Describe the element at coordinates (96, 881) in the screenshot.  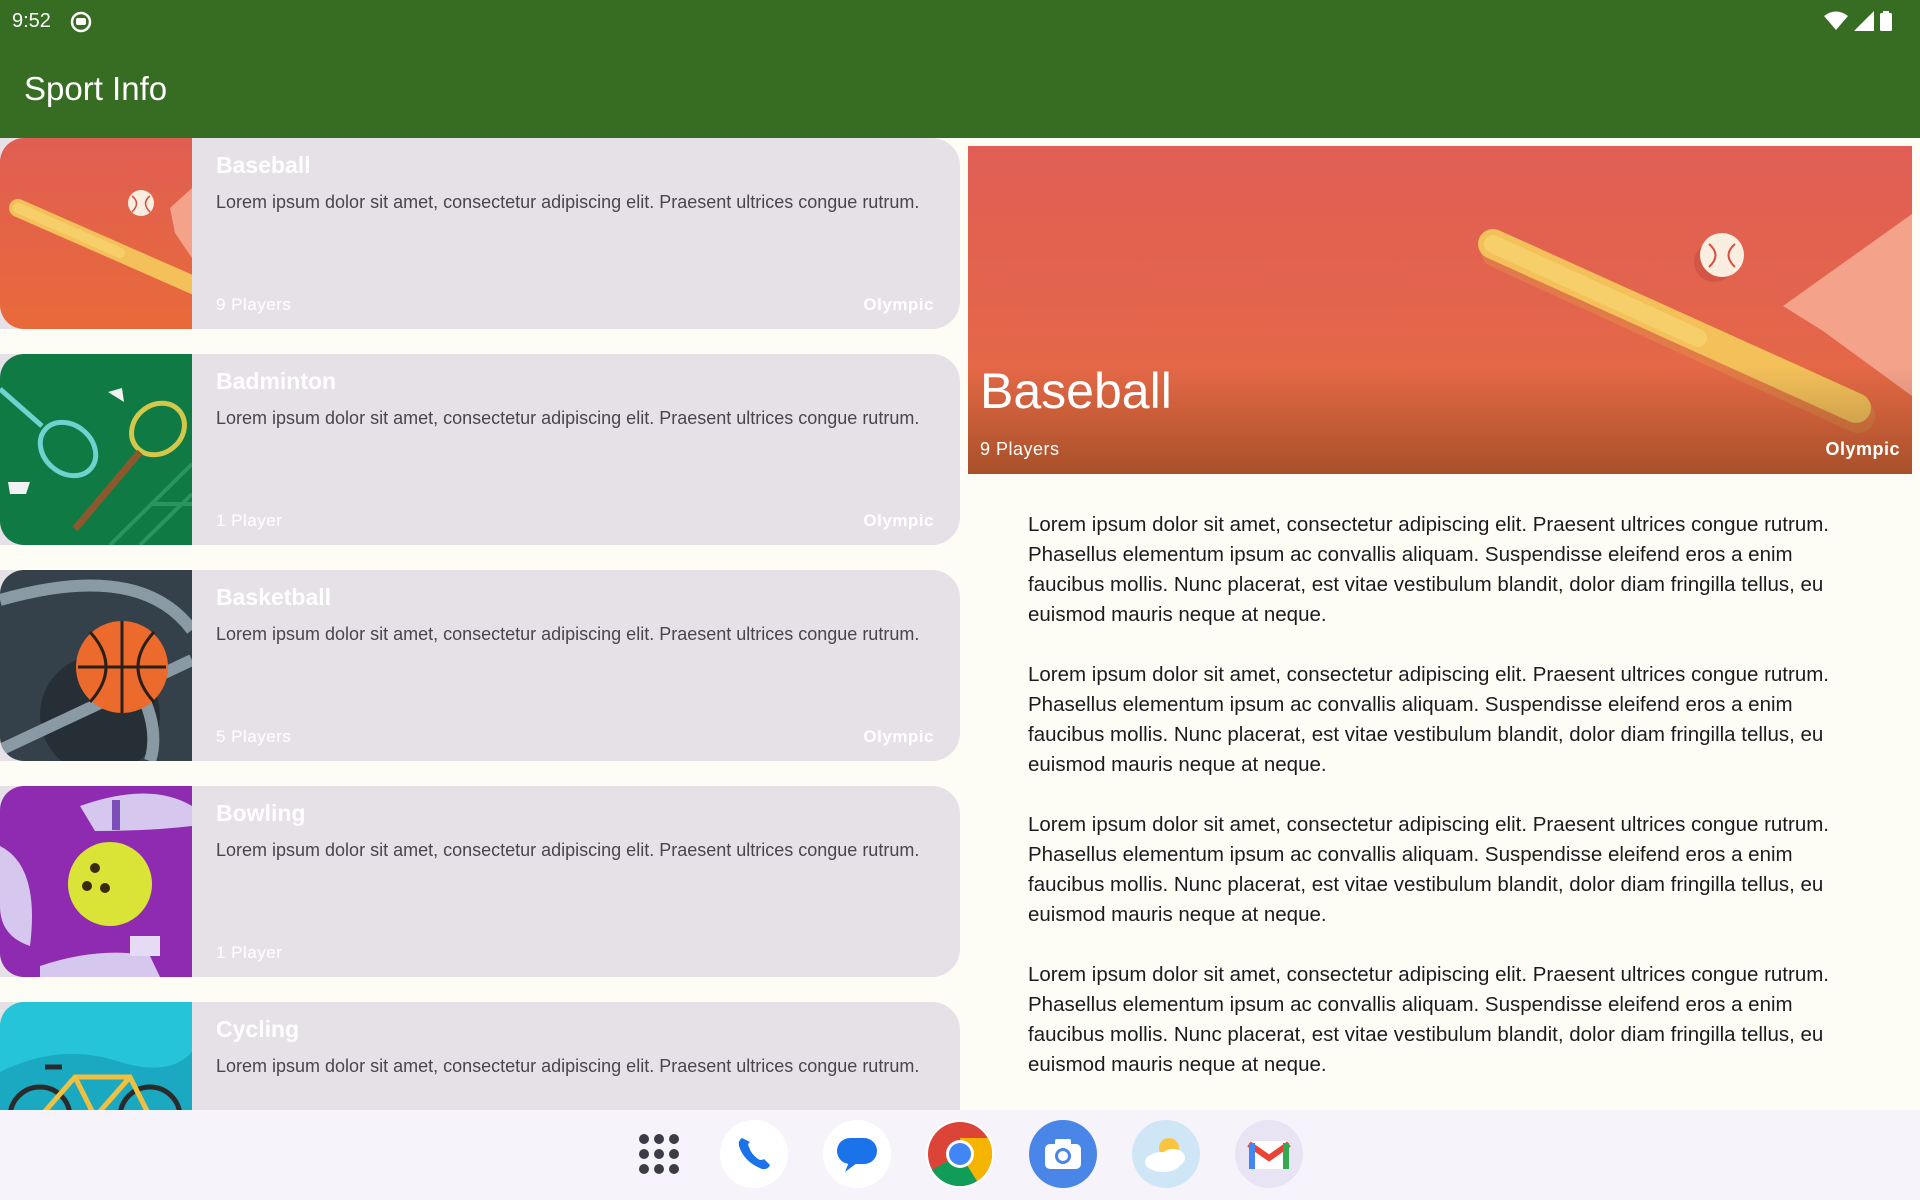
I see `bowling-thumbnail` at that location.